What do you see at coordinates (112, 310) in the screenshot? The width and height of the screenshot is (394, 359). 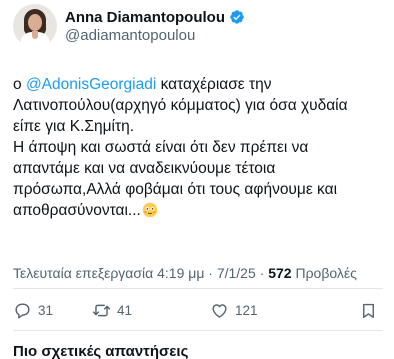 I see `repost-button: 41` at bounding box center [112, 310].